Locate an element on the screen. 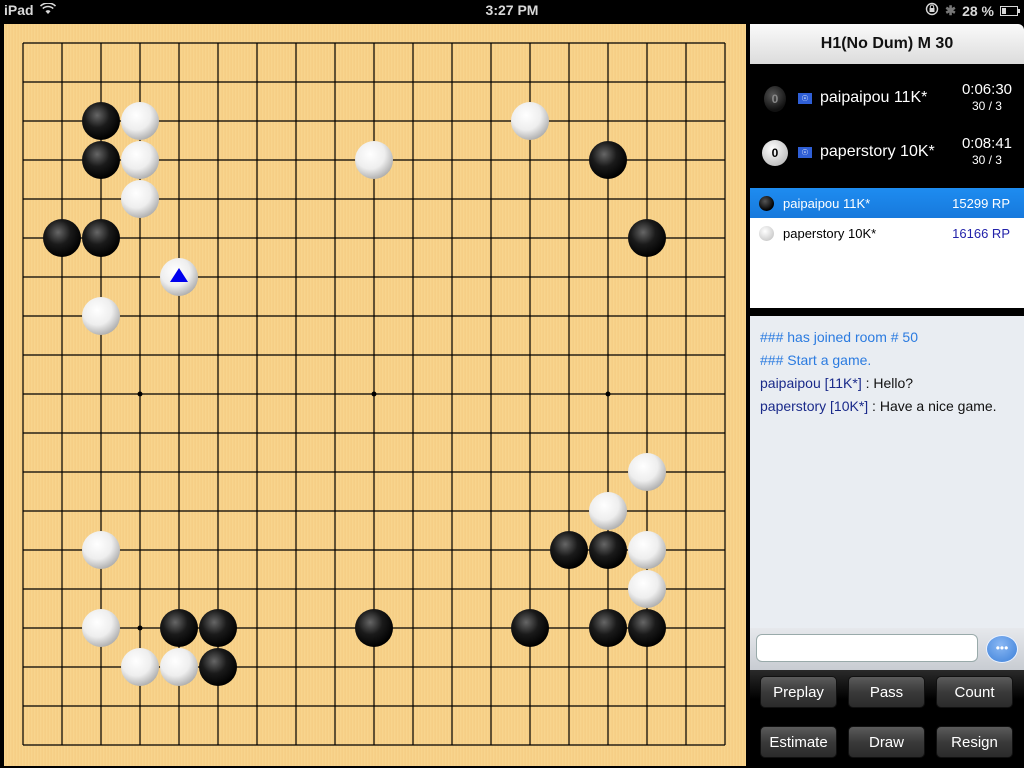  player-list-name: paipaipou 11K* is located at coordinates (827, 203).